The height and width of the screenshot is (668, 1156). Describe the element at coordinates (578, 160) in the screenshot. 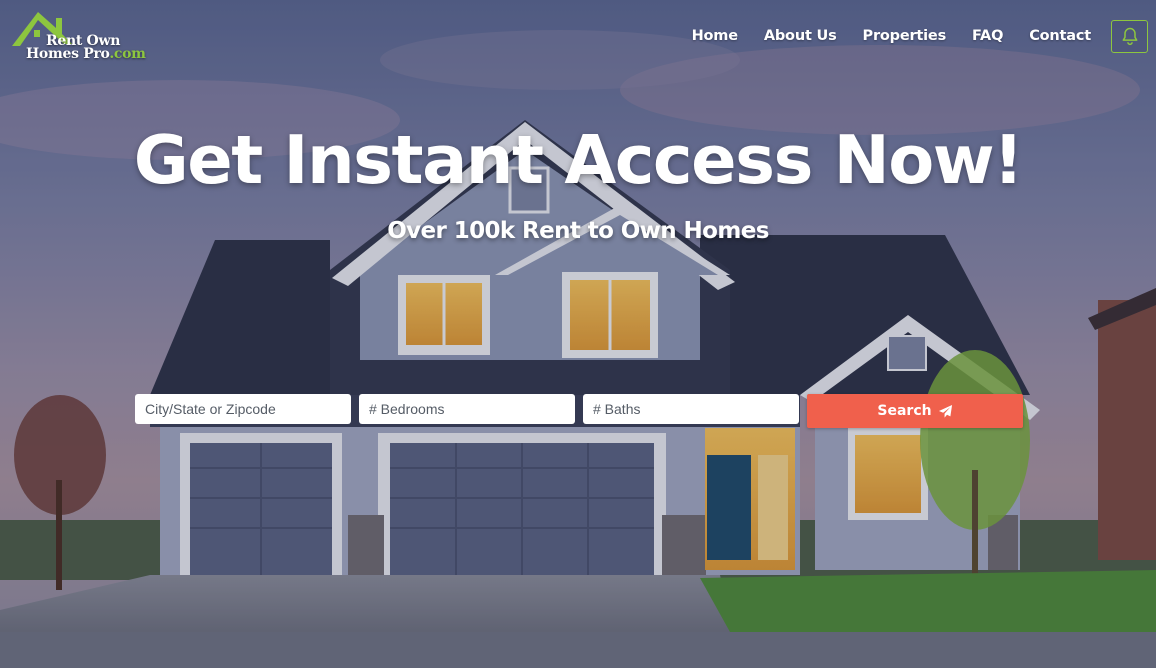

I see `hero-title: Get Instant Access Now!` at that location.